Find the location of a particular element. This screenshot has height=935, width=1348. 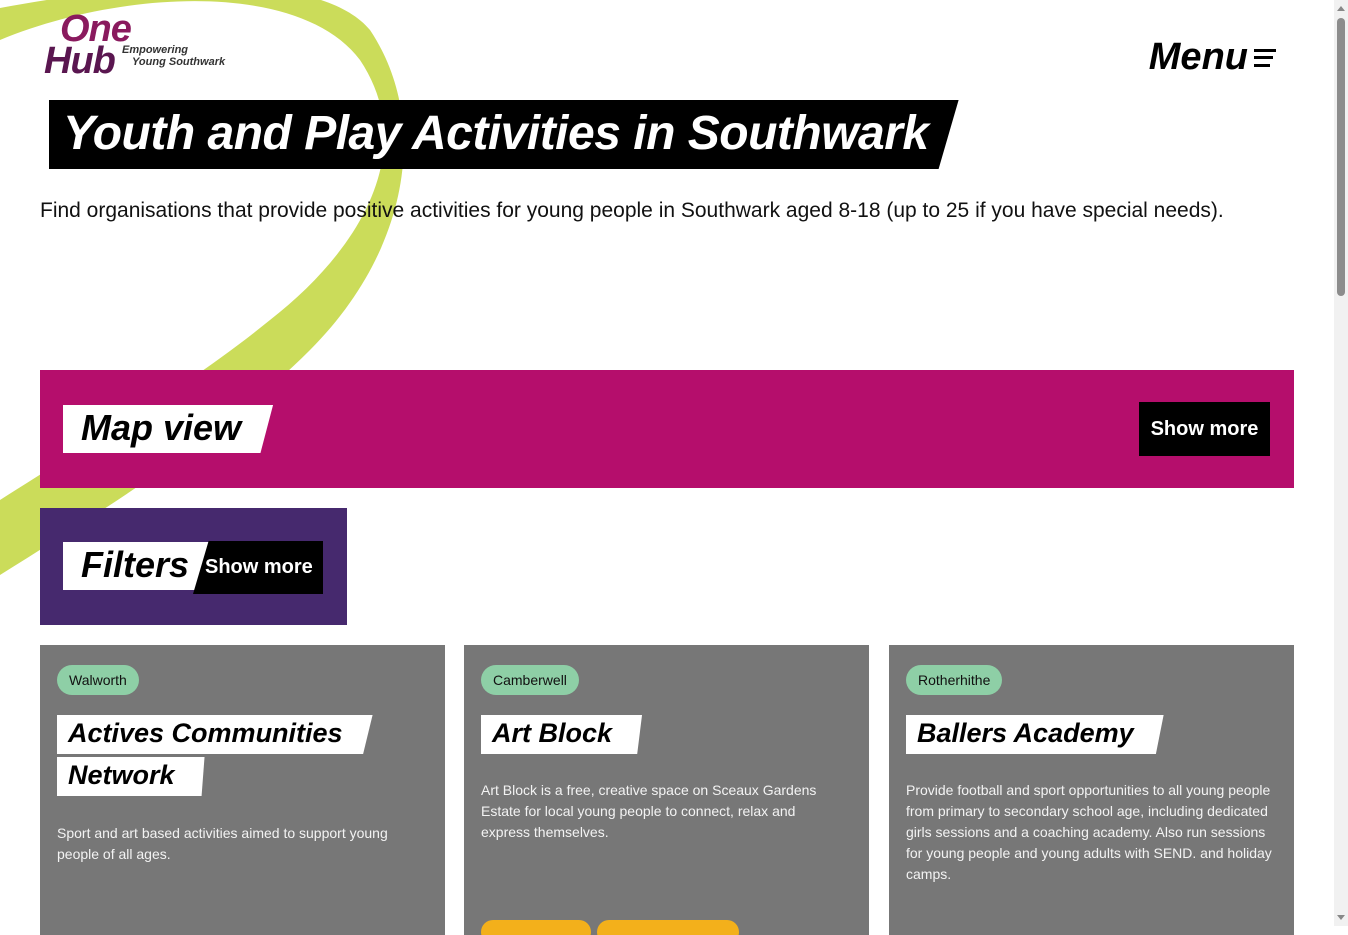

area-tag: Rotherhithe is located at coordinates (954, 680).